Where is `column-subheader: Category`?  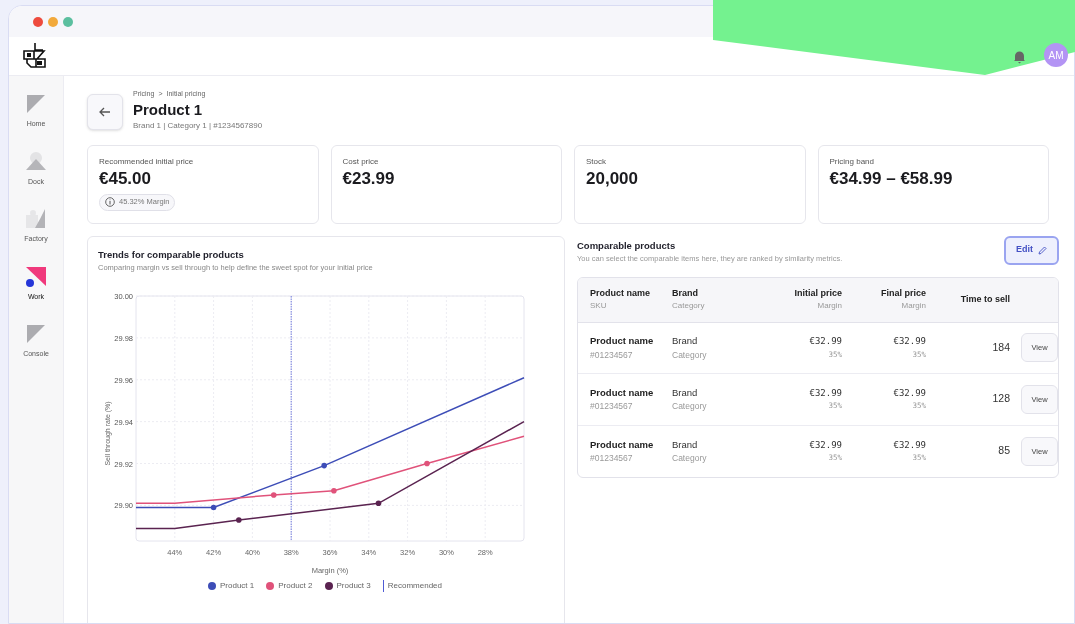 column-subheader: Category is located at coordinates (689, 306).